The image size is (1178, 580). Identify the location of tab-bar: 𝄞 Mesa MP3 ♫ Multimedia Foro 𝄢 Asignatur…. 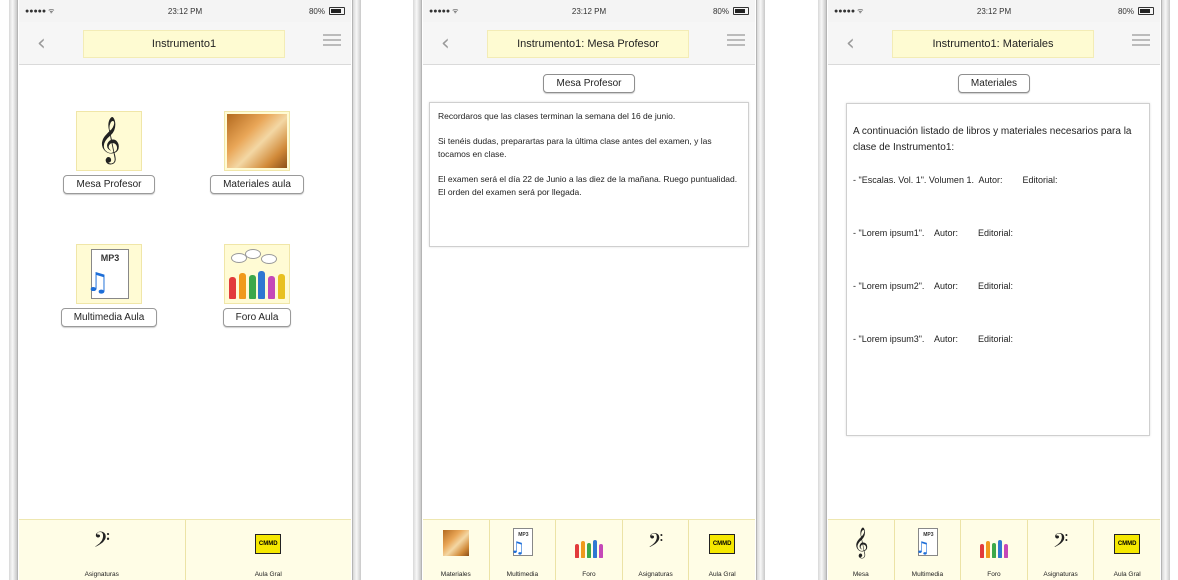
(994, 549).